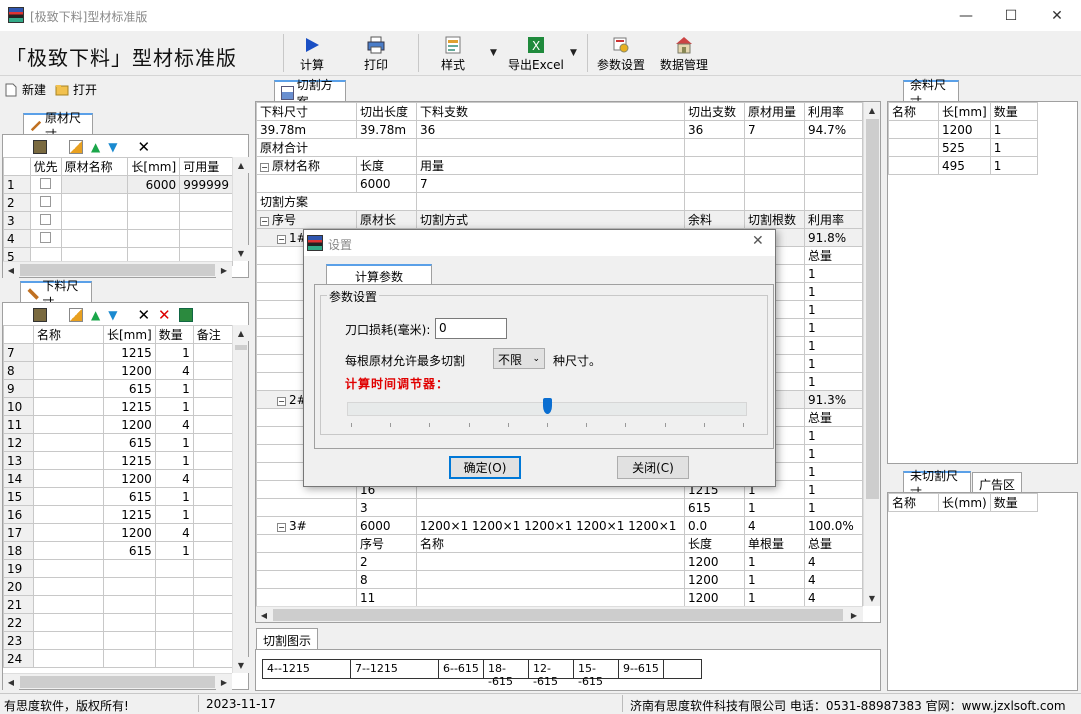  I want to click on plan-vscroll: ▲ ▼, so click(871, 354).